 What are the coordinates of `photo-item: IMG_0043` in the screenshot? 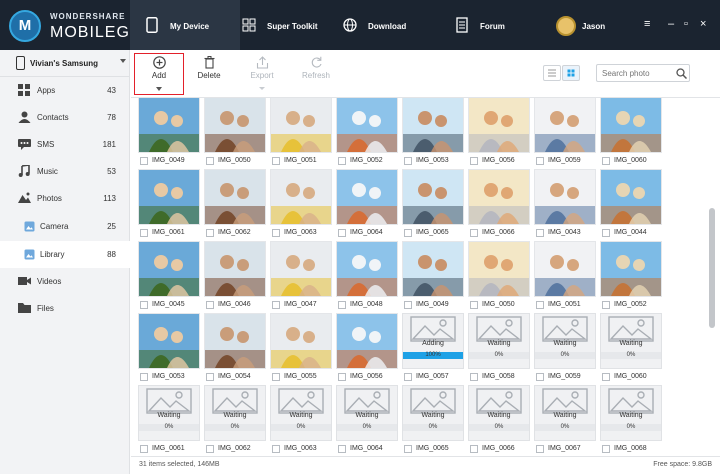 It's located at (565, 203).